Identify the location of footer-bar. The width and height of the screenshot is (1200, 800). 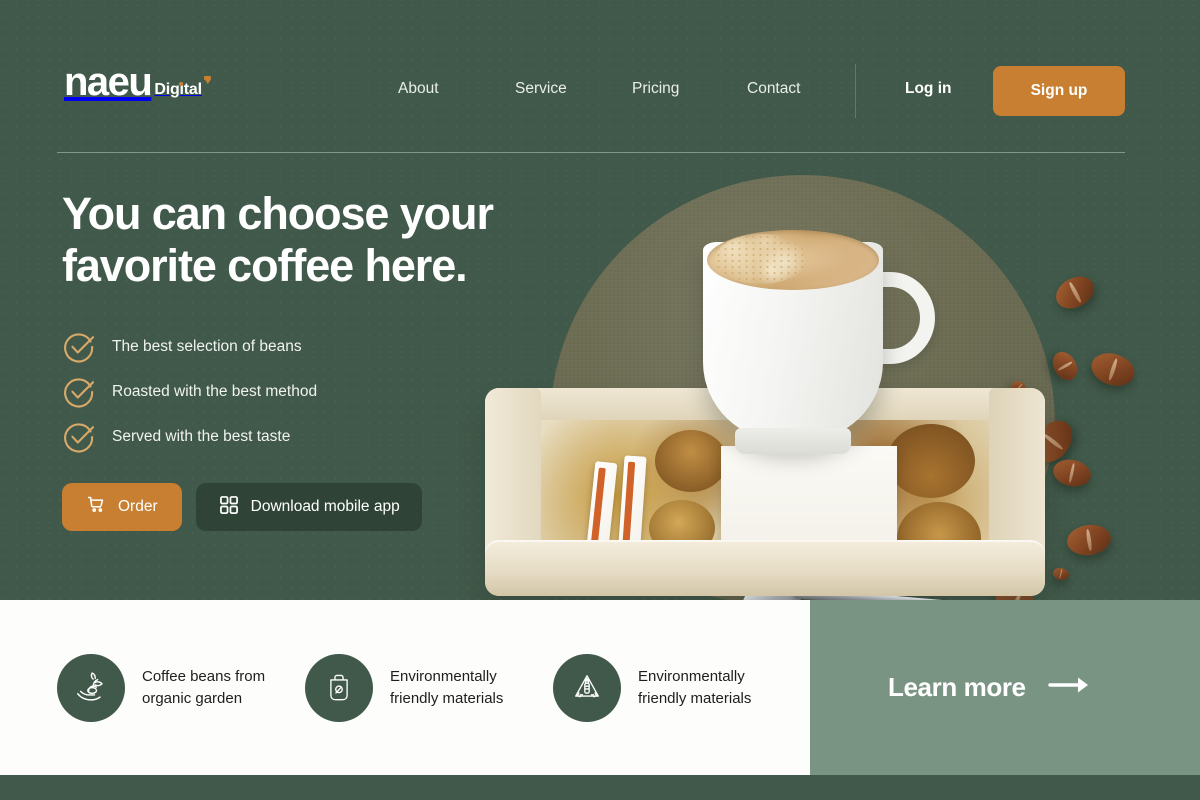
(600, 787).